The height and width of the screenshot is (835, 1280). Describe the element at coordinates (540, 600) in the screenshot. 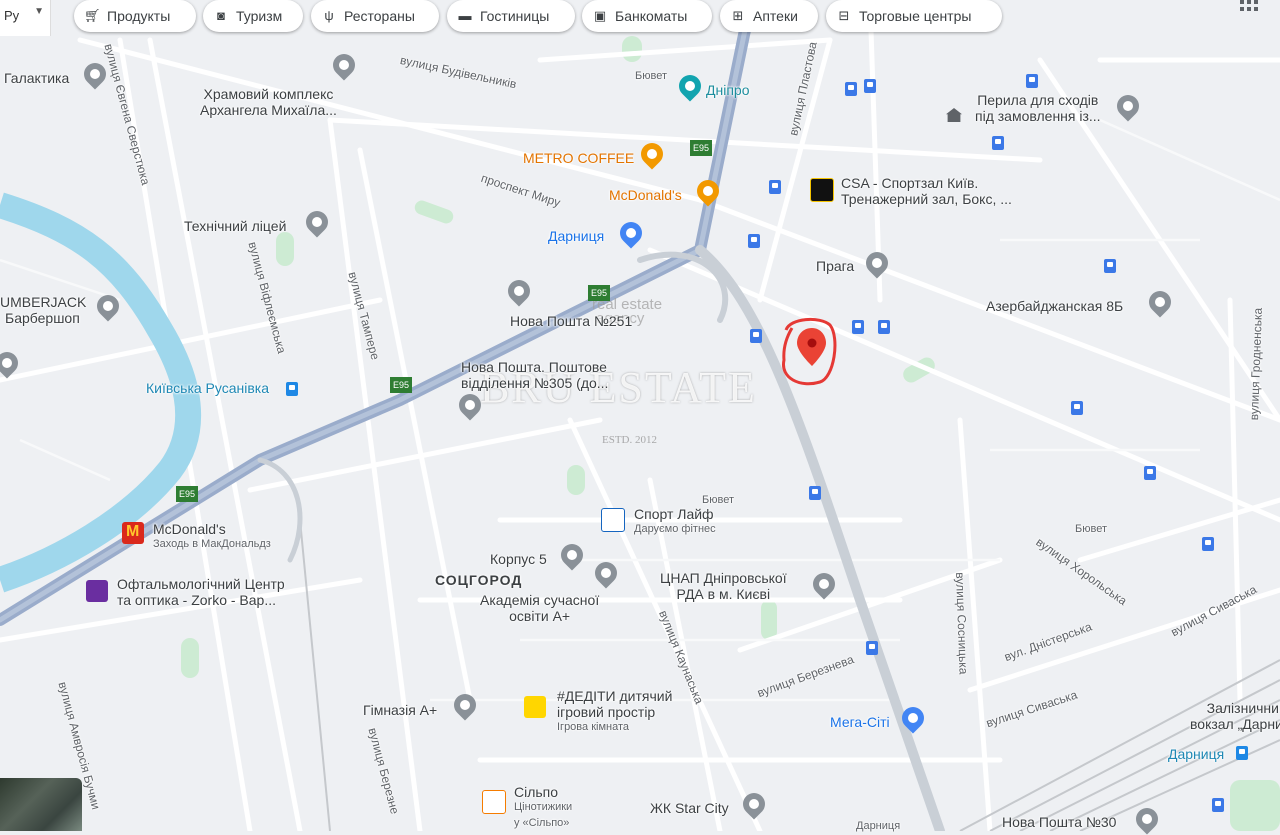

I see `poi-academy-line-1: Академія сучасної` at that location.